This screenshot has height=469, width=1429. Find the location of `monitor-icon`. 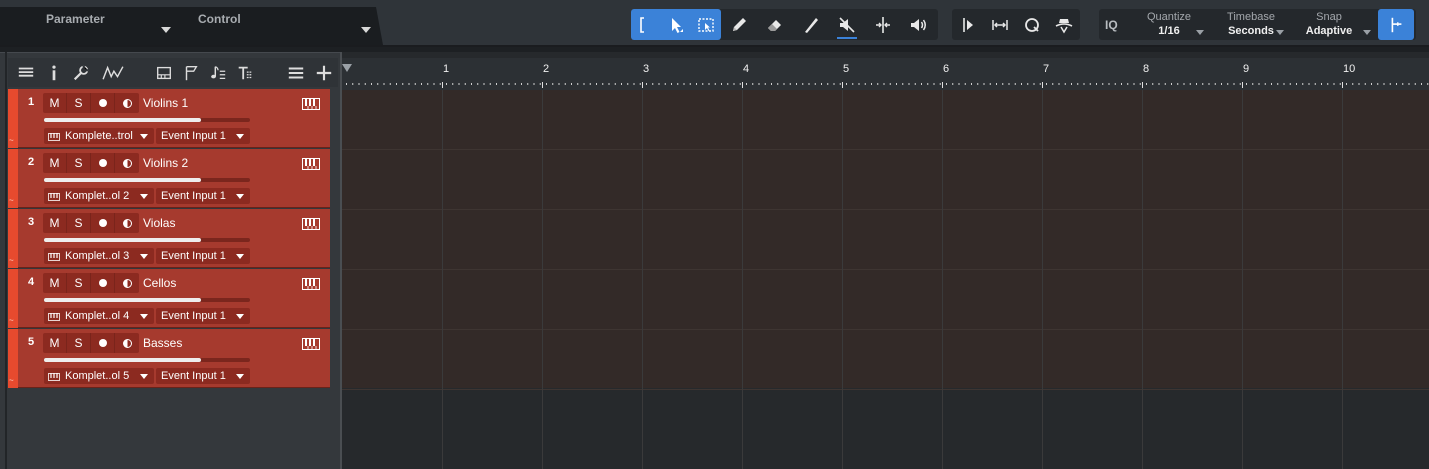

monitor-icon is located at coordinates (127, 103).